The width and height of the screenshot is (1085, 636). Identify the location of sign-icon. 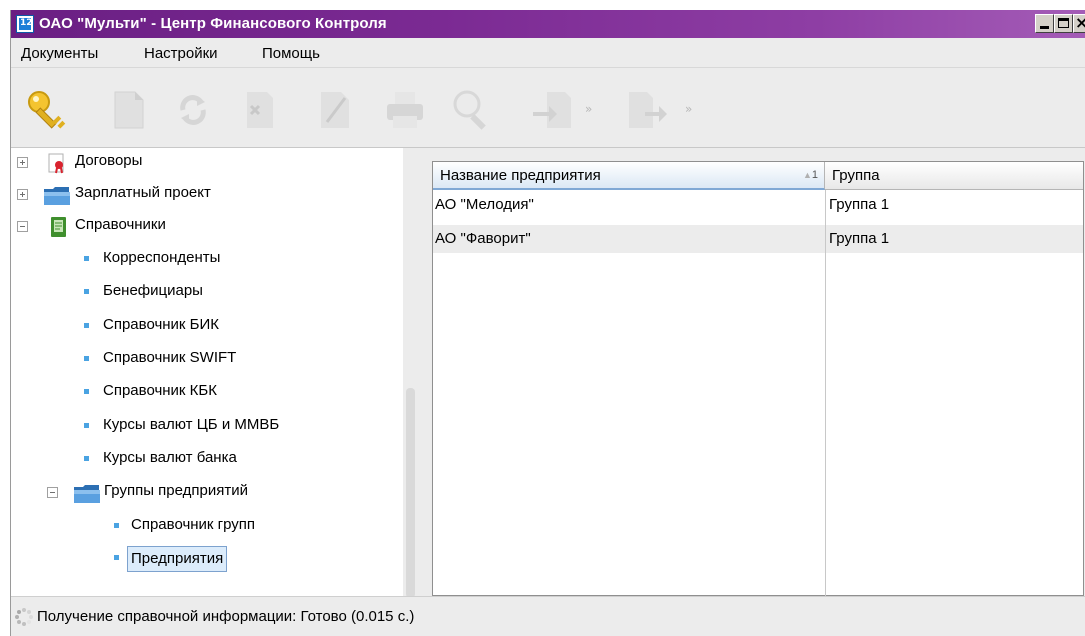
(335, 110).